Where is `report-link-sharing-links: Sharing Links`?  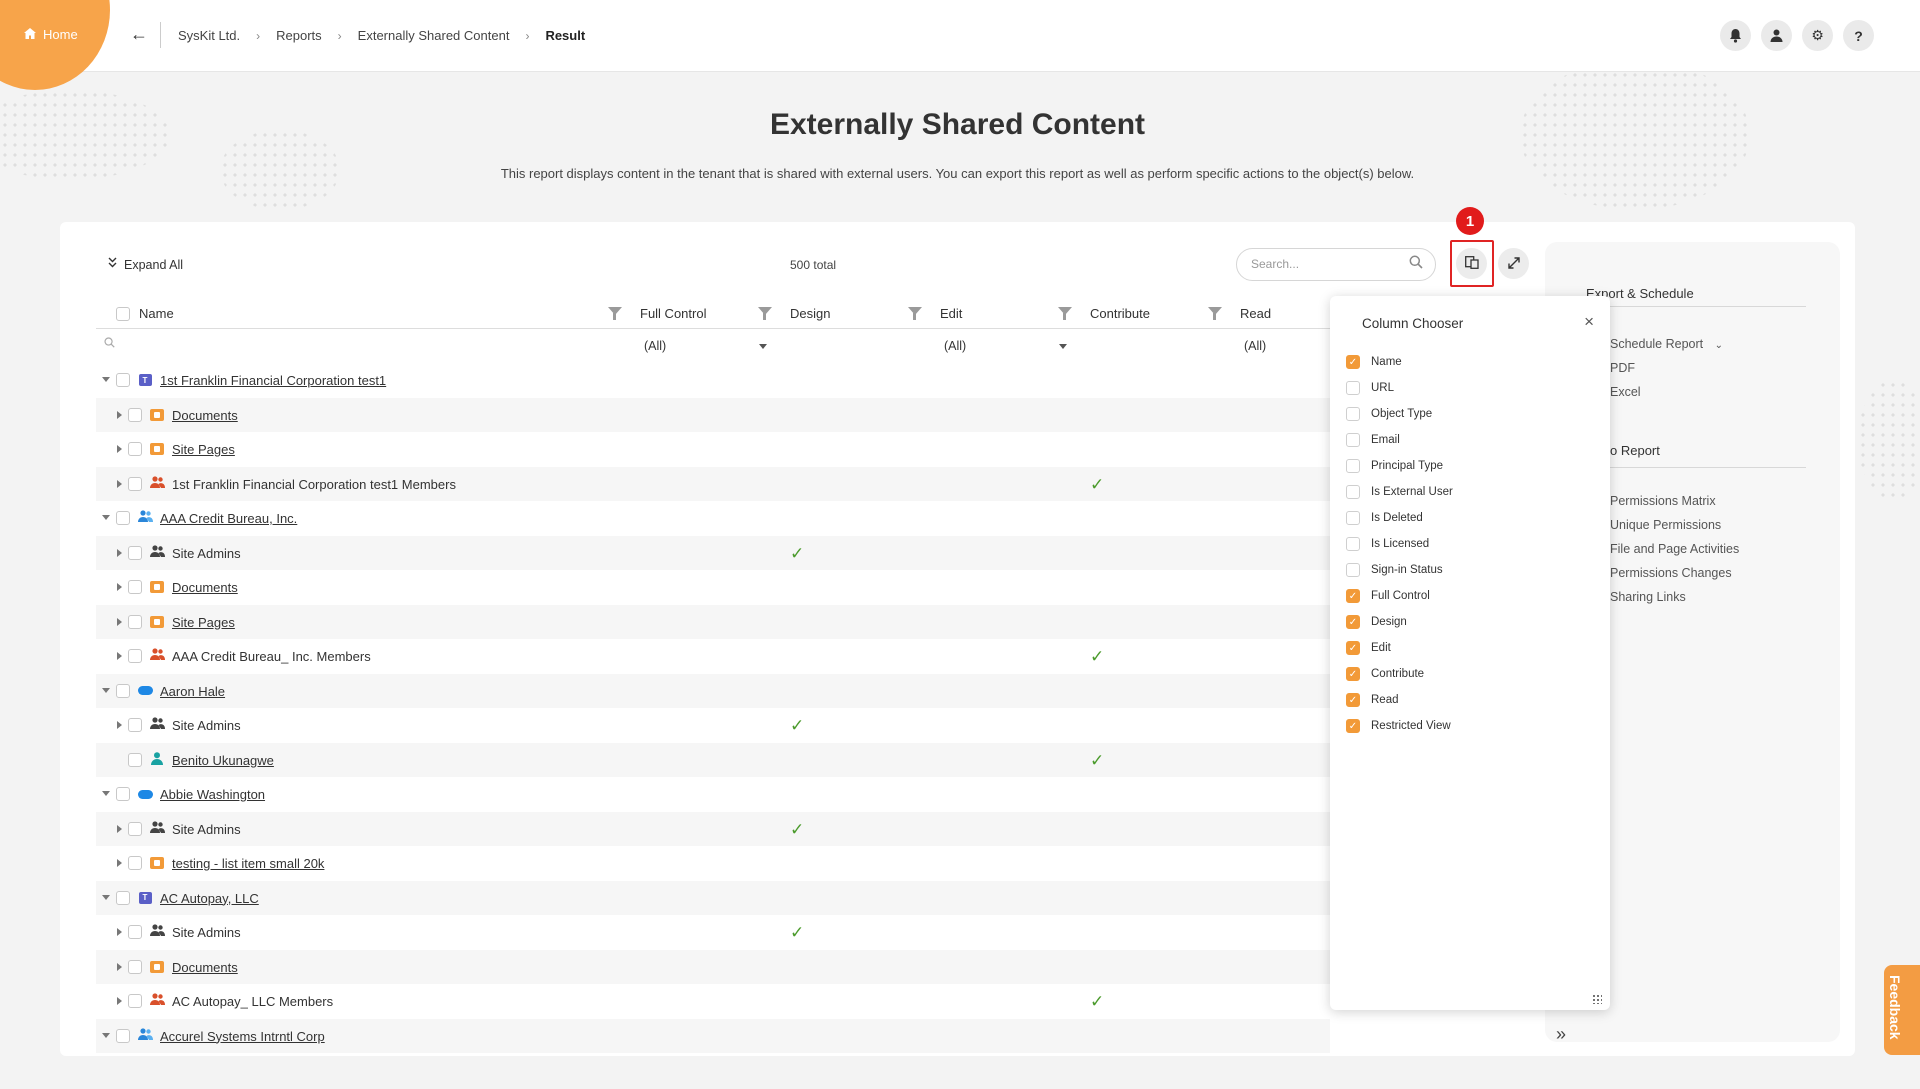 report-link-sharing-links: Sharing Links is located at coordinates (1648, 597).